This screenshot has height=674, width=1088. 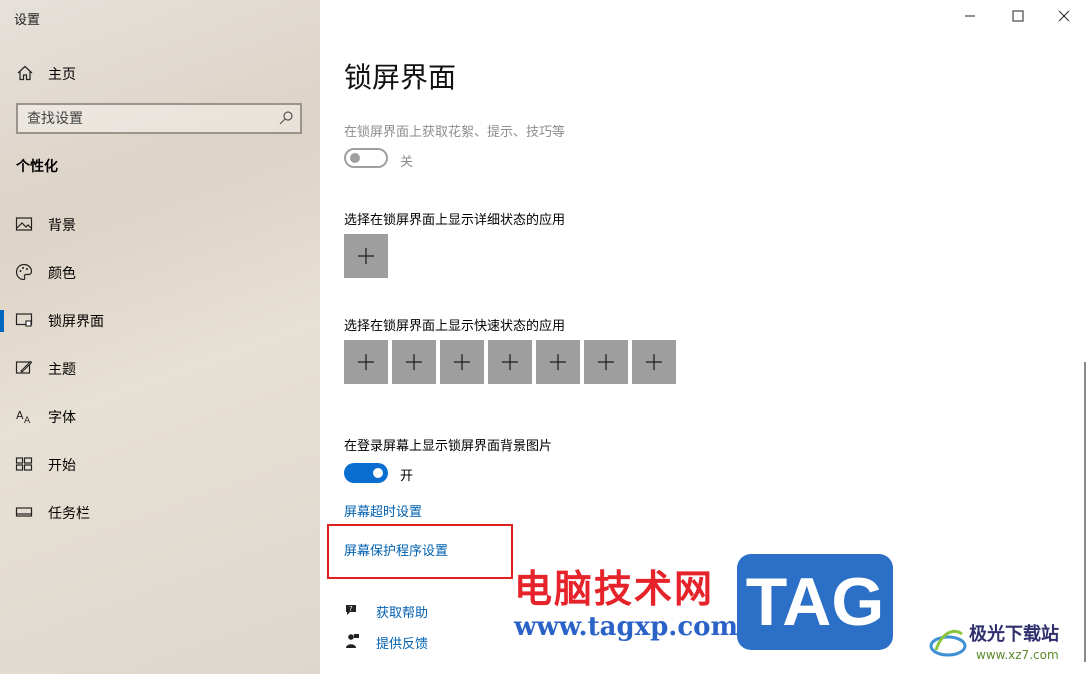 I want to click on highlight-box, so click(x=420, y=551).